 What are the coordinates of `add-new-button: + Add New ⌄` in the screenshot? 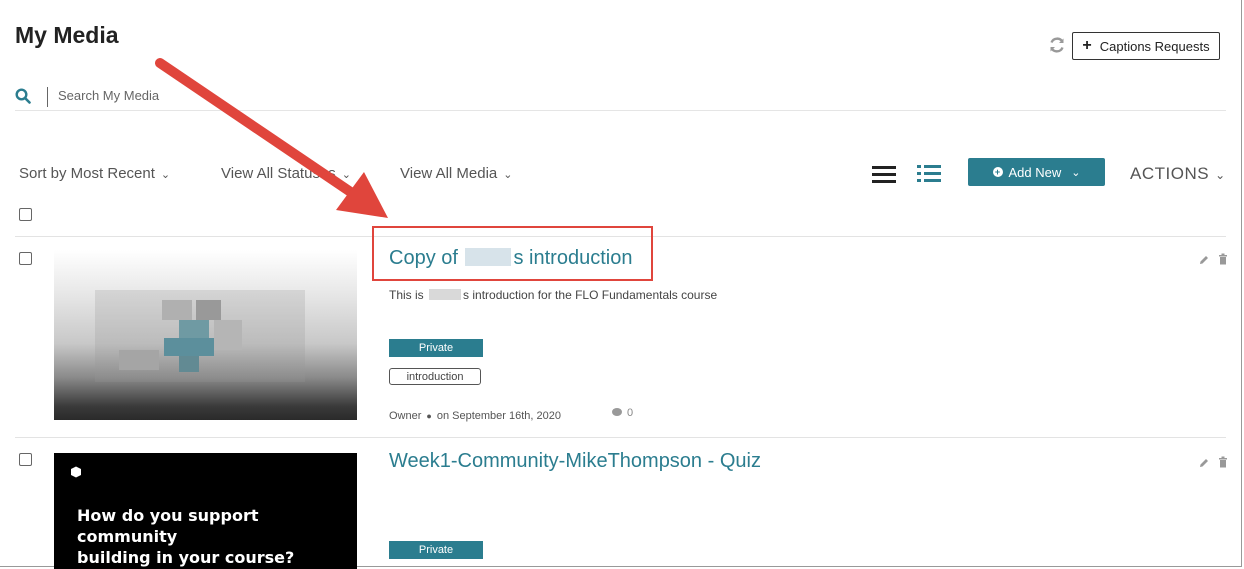 It's located at (1036, 172).